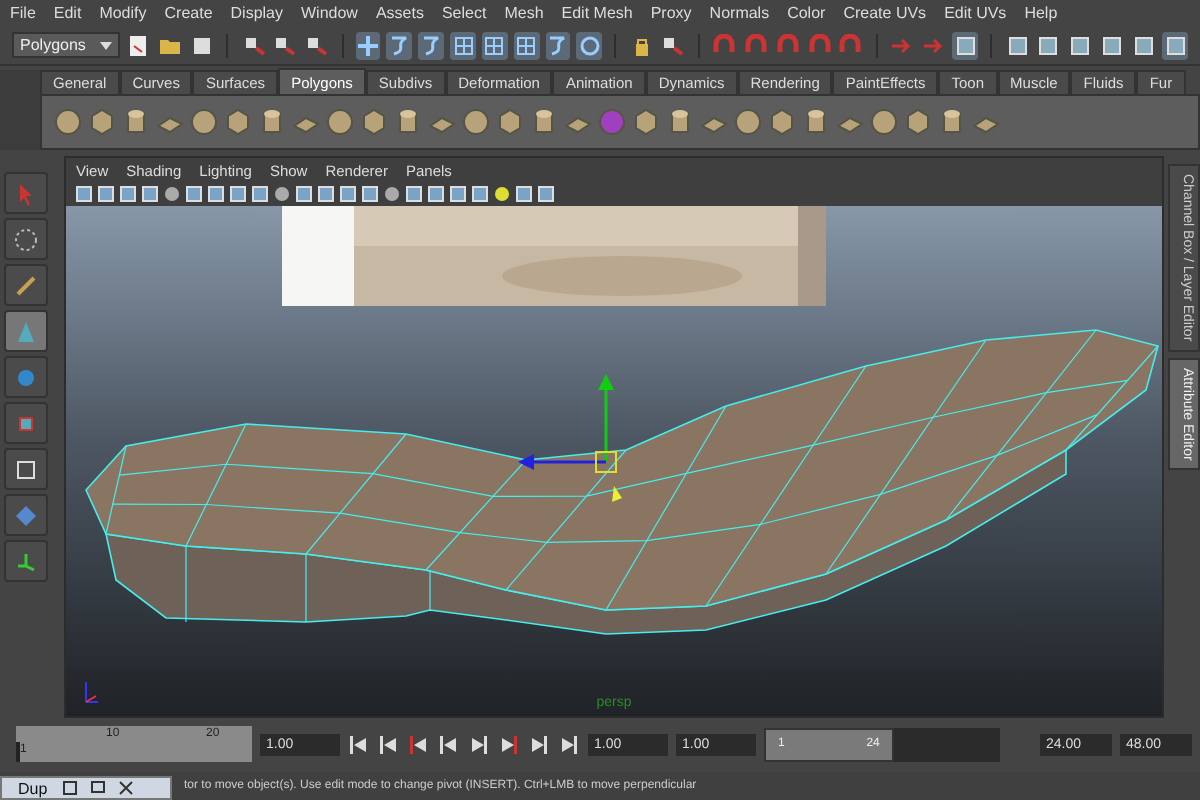 This screenshot has height=800, width=1200. I want to click on manipulator-tool-button, so click(26, 469).